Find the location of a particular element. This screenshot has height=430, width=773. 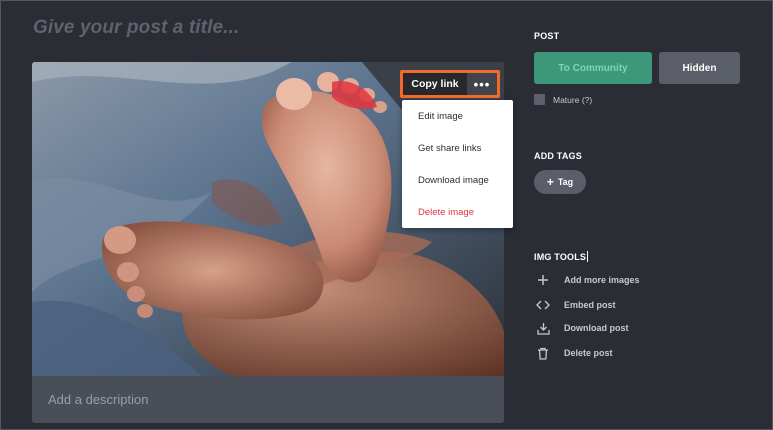

mature-option: Mature (?) is located at coordinates (563, 99).